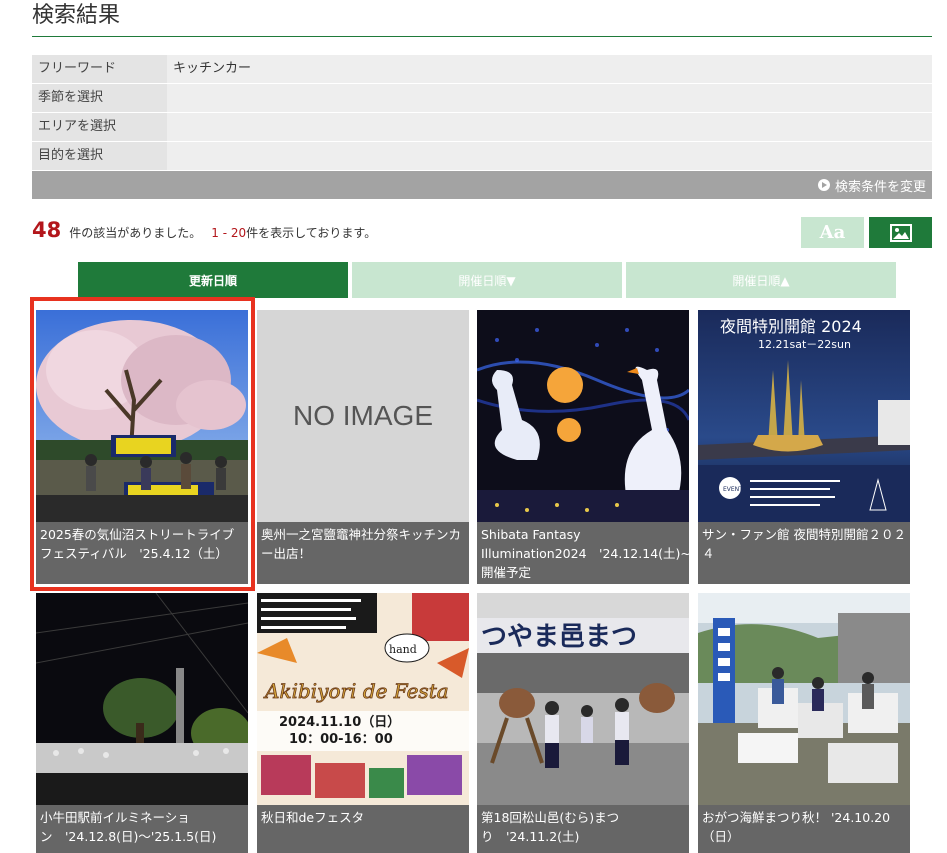  Describe the element at coordinates (76, 15) in the screenshot. I see `page-title: 検索結果` at that location.